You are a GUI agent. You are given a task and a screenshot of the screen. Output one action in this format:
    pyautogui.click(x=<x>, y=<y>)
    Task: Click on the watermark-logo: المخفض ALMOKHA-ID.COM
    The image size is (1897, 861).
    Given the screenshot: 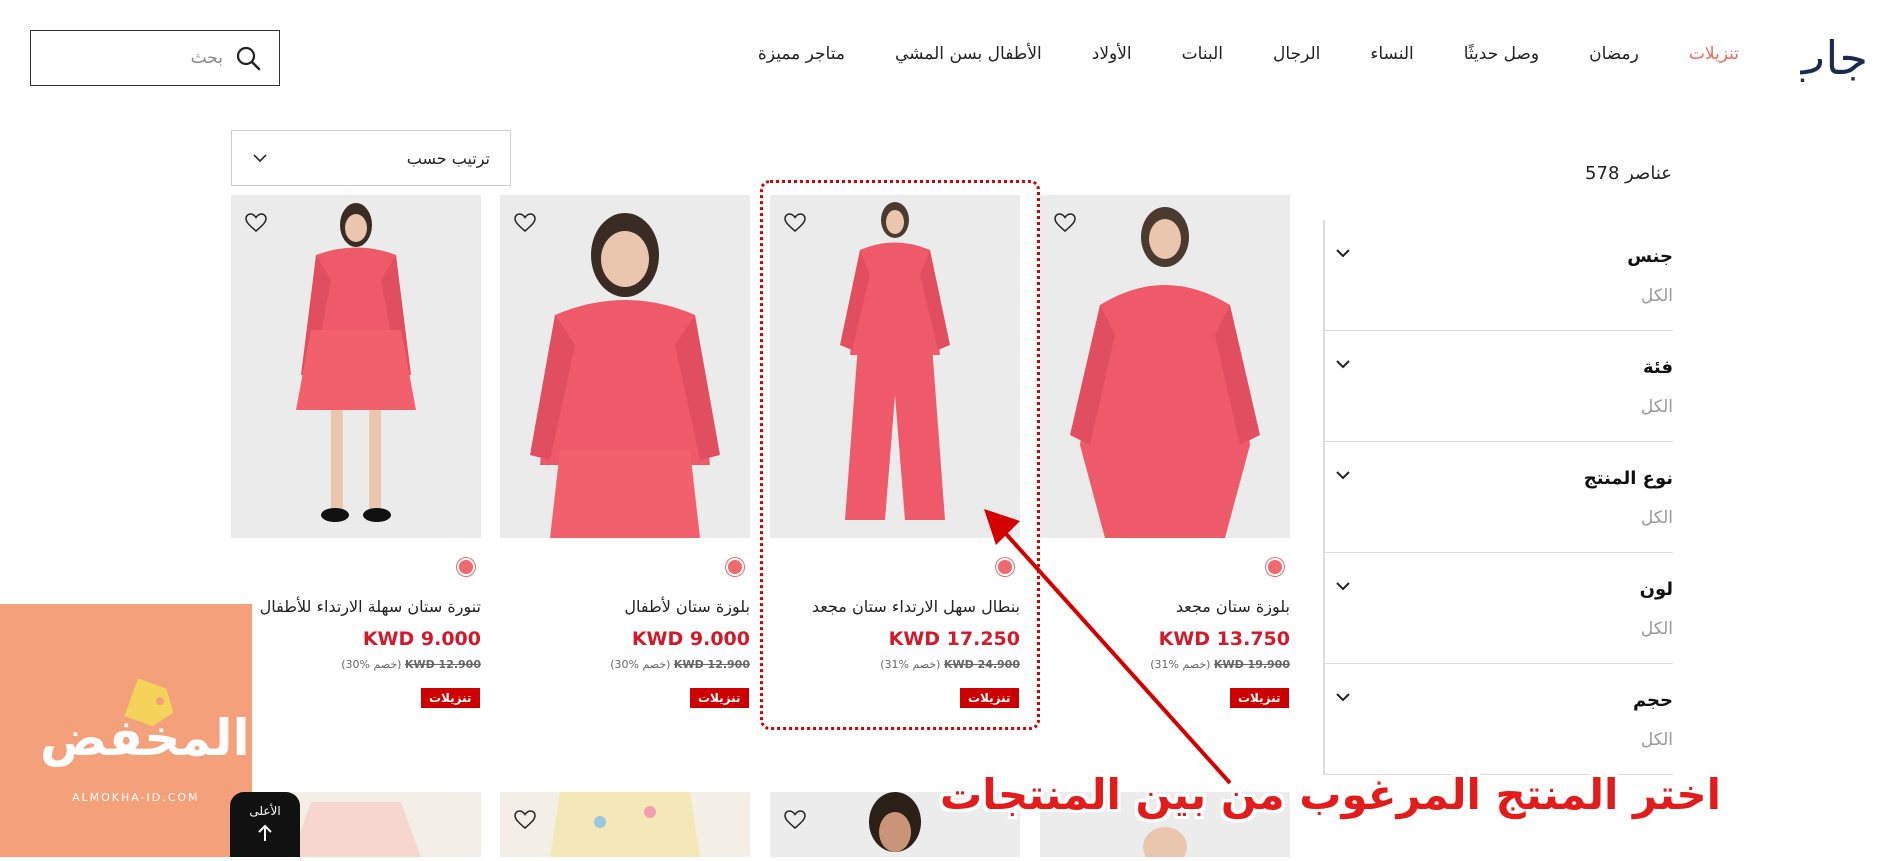 What is the action you would take?
    pyautogui.click(x=126, y=730)
    